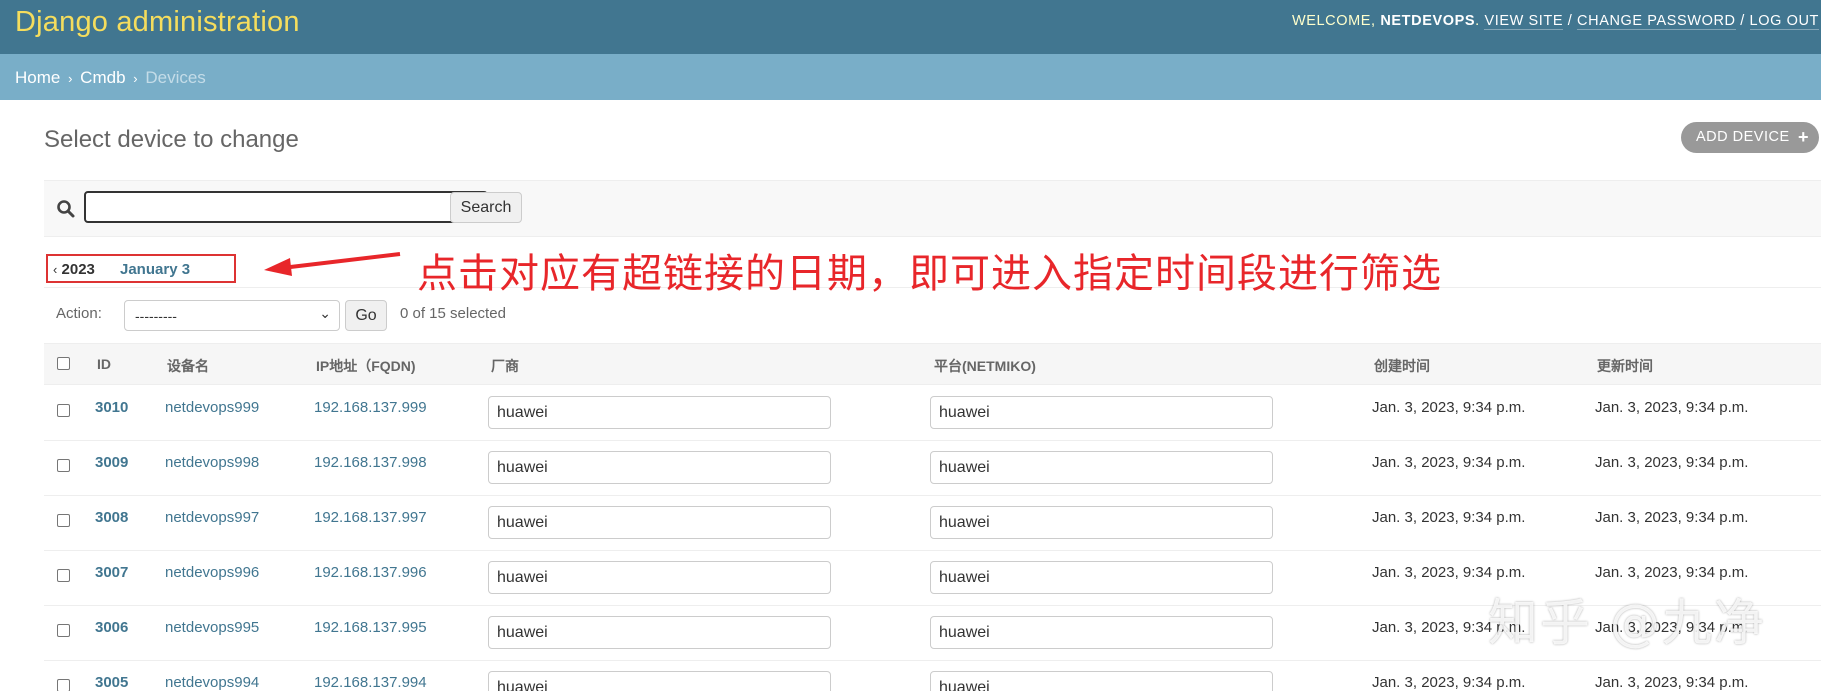 This screenshot has width=1821, height=691. What do you see at coordinates (366, 315) in the screenshot?
I see `go-button: Go` at bounding box center [366, 315].